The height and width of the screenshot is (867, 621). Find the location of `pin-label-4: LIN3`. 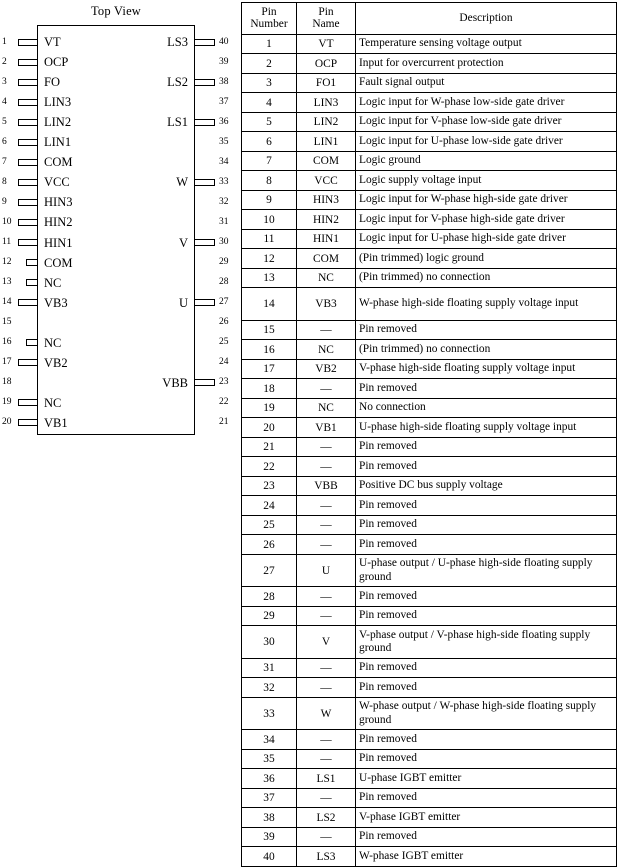

pin-label-4: LIN3 is located at coordinates (58, 102).